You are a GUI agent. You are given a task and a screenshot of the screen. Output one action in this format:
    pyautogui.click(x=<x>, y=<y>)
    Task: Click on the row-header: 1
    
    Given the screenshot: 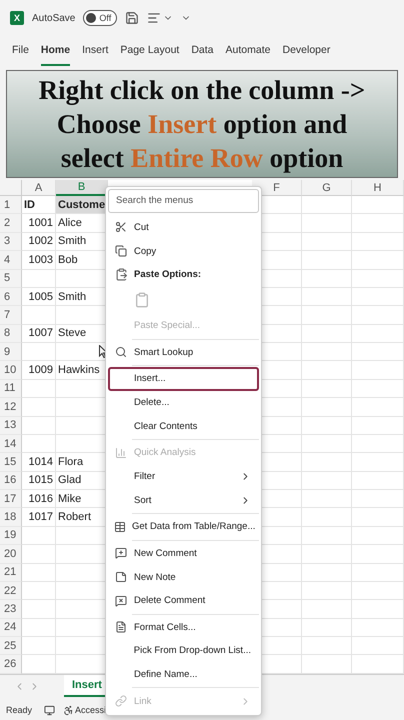 What is the action you would take?
    pyautogui.click(x=11, y=205)
    